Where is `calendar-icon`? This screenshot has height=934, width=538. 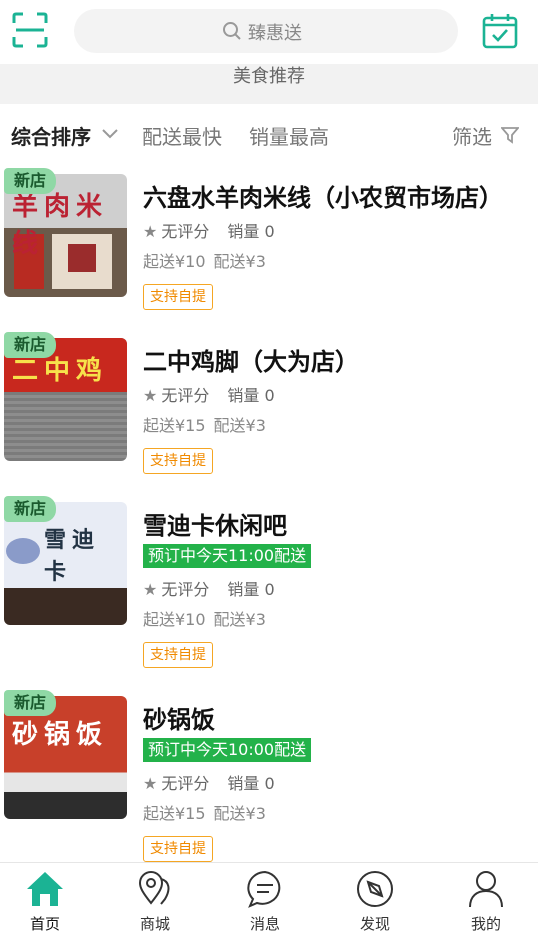
calendar-icon is located at coordinates (500, 31).